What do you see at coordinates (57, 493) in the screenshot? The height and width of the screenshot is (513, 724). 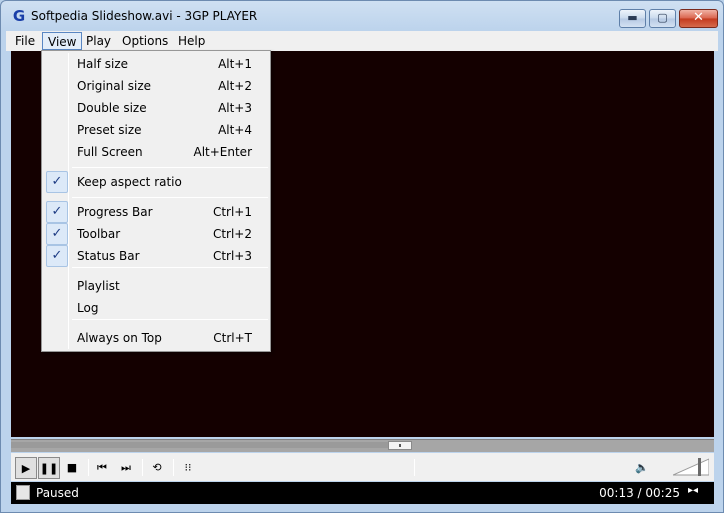 I see `playback-status: Paused` at bounding box center [57, 493].